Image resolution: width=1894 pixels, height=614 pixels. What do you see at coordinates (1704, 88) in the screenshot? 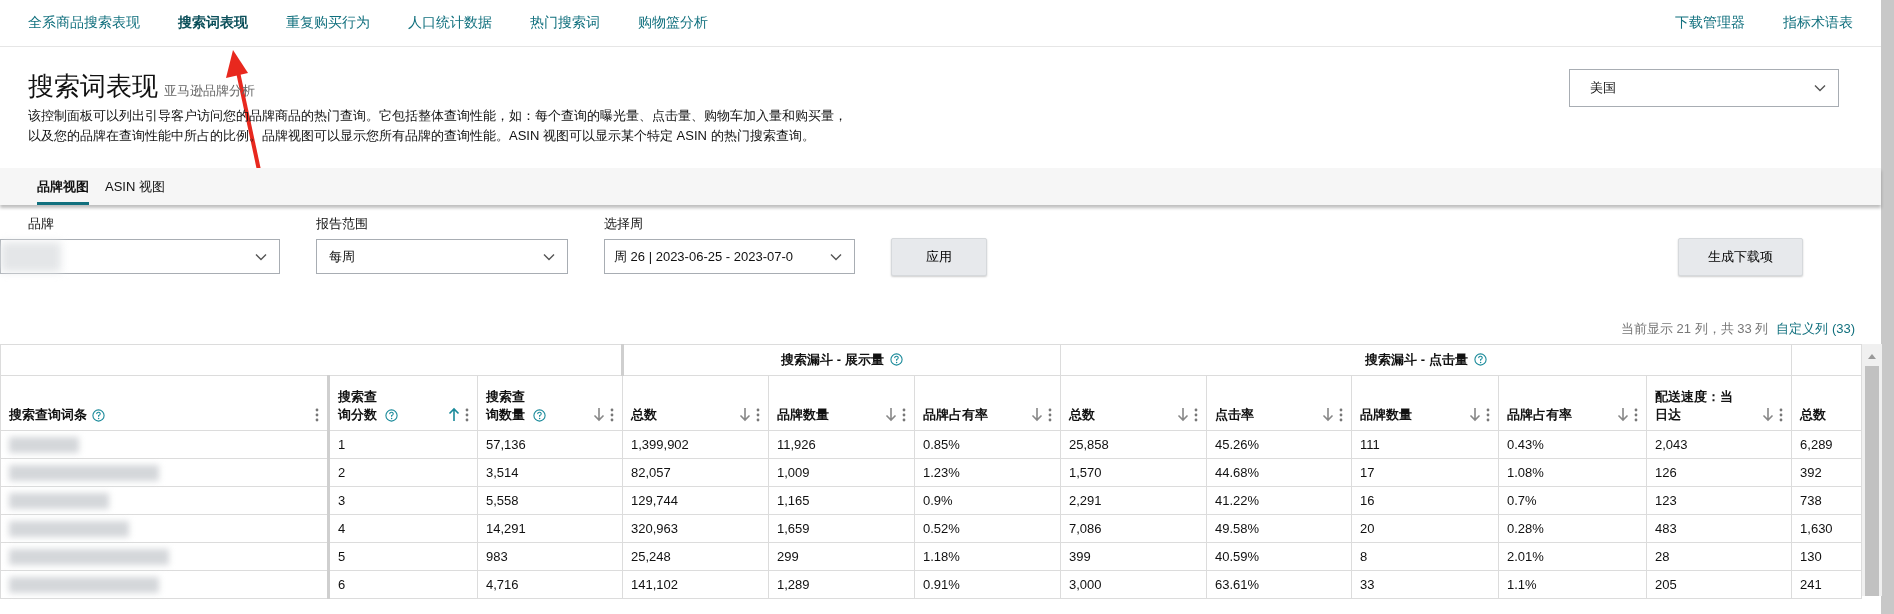
I see `marketplace-dropdown: 美国` at bounding box center [1704, 88].